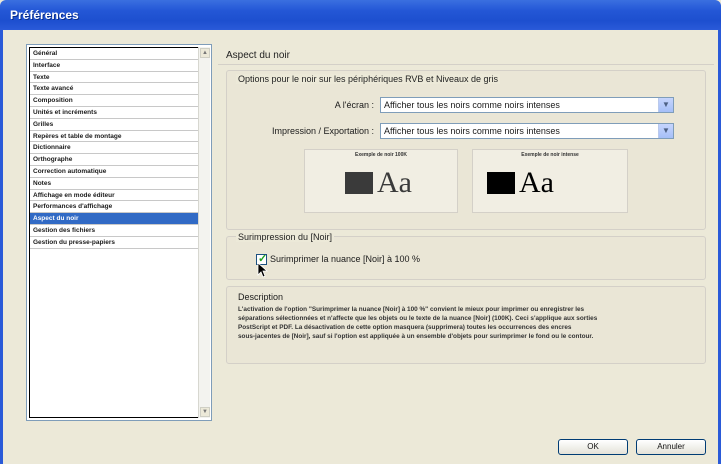 Image resolution: width=721 pixels, height=464 pixels. What do you see at coordinates (263, 270) in the screenshot?
I see `mouse-pointer-icon` at bounding box center [263, 270].